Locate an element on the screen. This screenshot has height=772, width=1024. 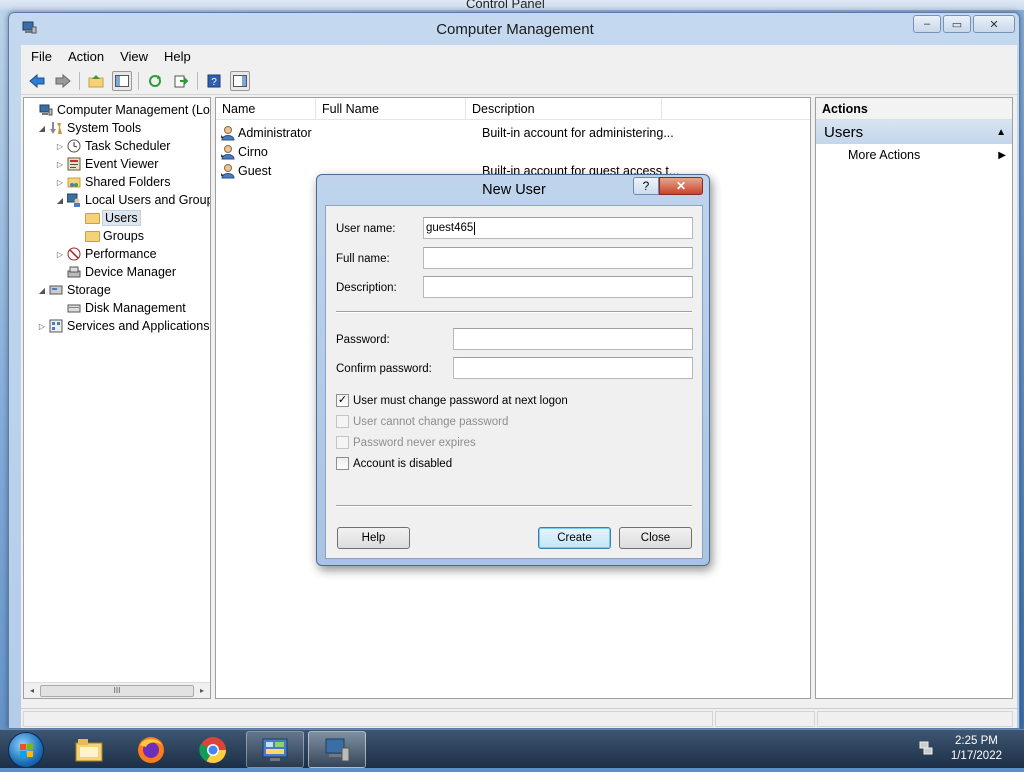
password-label: Password: is located at coordinates (363, 340).